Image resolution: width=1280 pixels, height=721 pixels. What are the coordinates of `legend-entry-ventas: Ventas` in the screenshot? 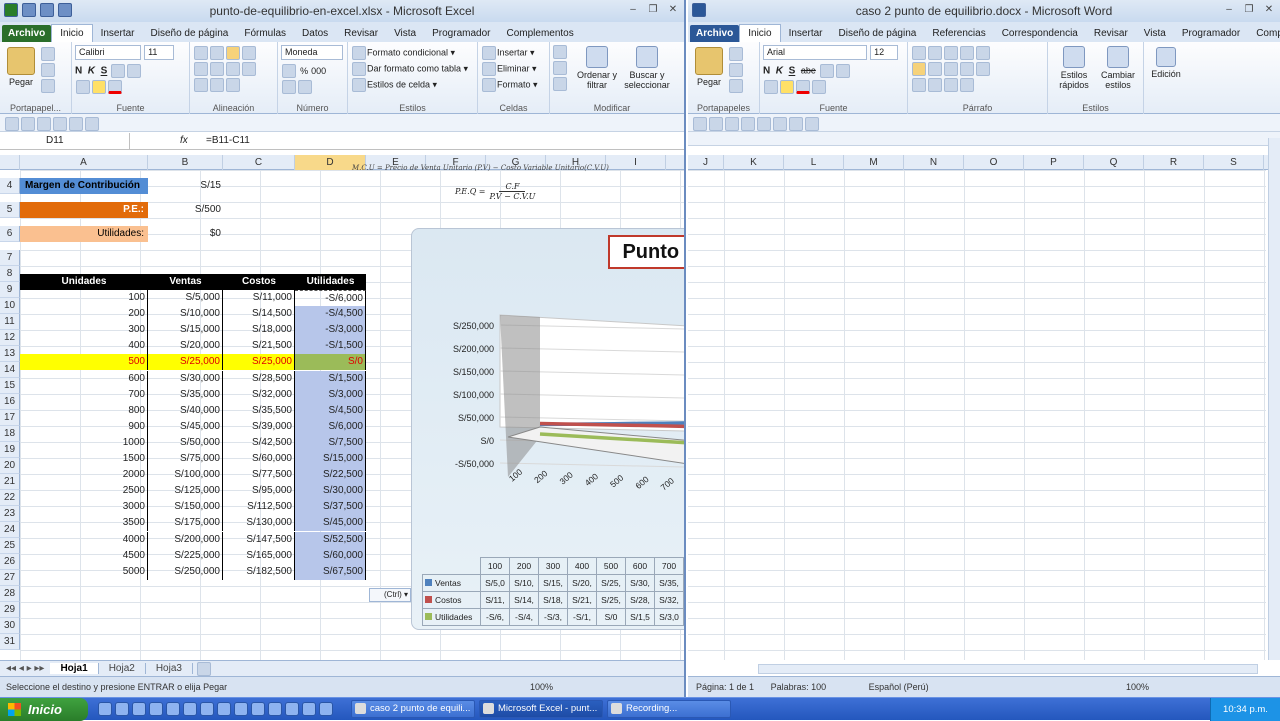 It's located at (451, 583).